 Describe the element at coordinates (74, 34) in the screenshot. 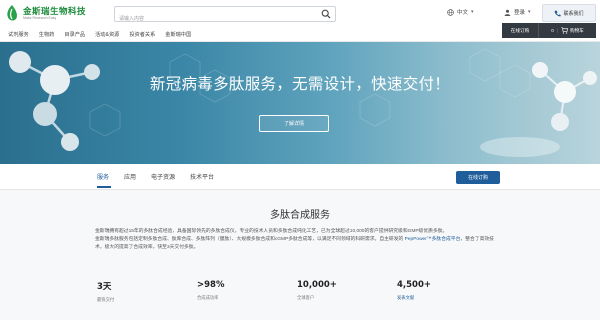

I see `nav-item: 目录产品` at that location.